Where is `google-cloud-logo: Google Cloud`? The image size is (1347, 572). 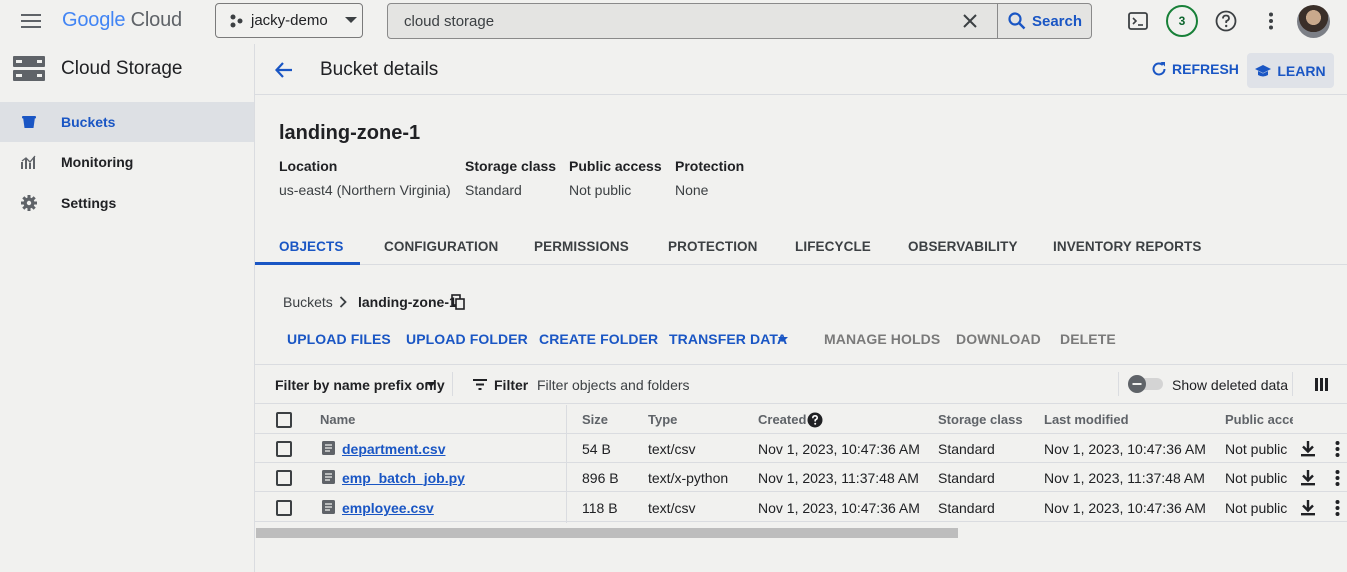 google-cloud-logo: Google Cloud is located at coordinates (122, 20).